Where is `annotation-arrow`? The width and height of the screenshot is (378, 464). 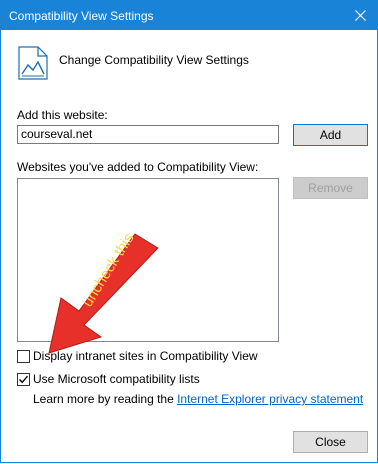
annotation-arrow is located at coordinates (103, 293).